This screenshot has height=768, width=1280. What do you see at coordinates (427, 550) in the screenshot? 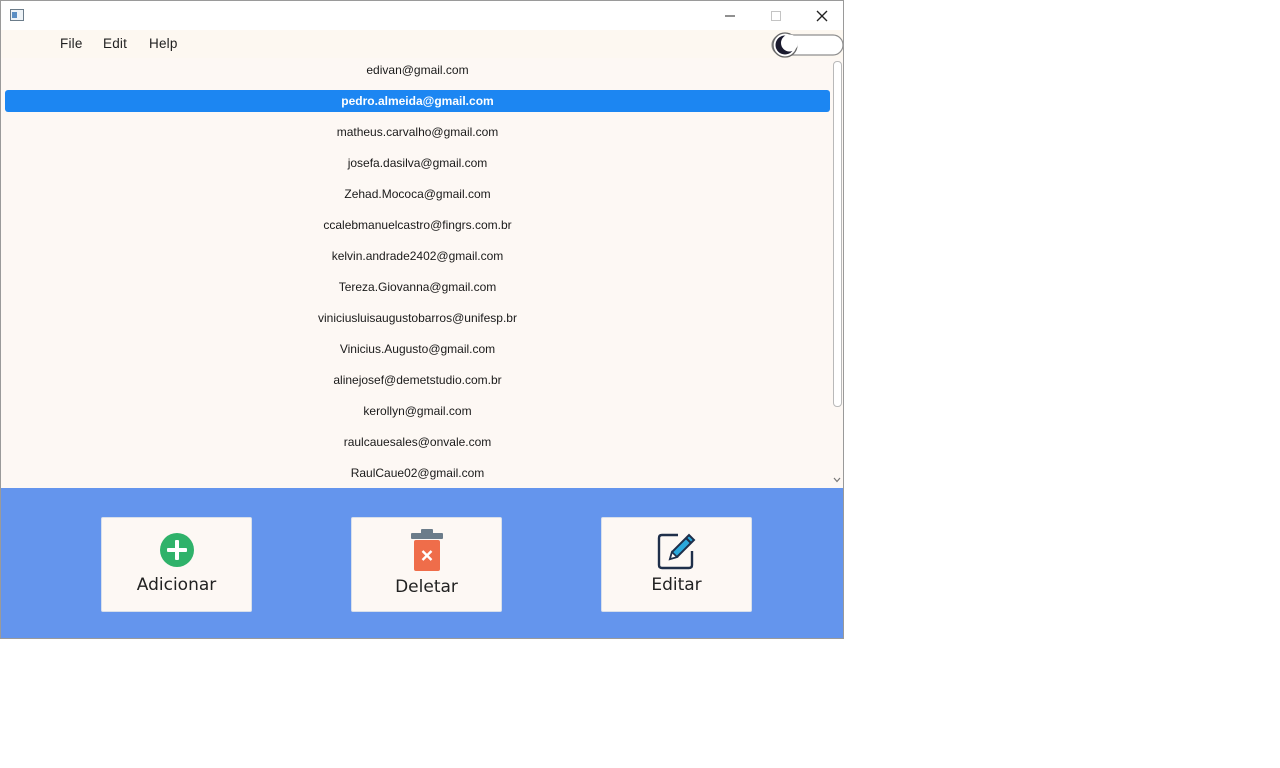
I see `trash-icon` at bounding box center [427, 550].